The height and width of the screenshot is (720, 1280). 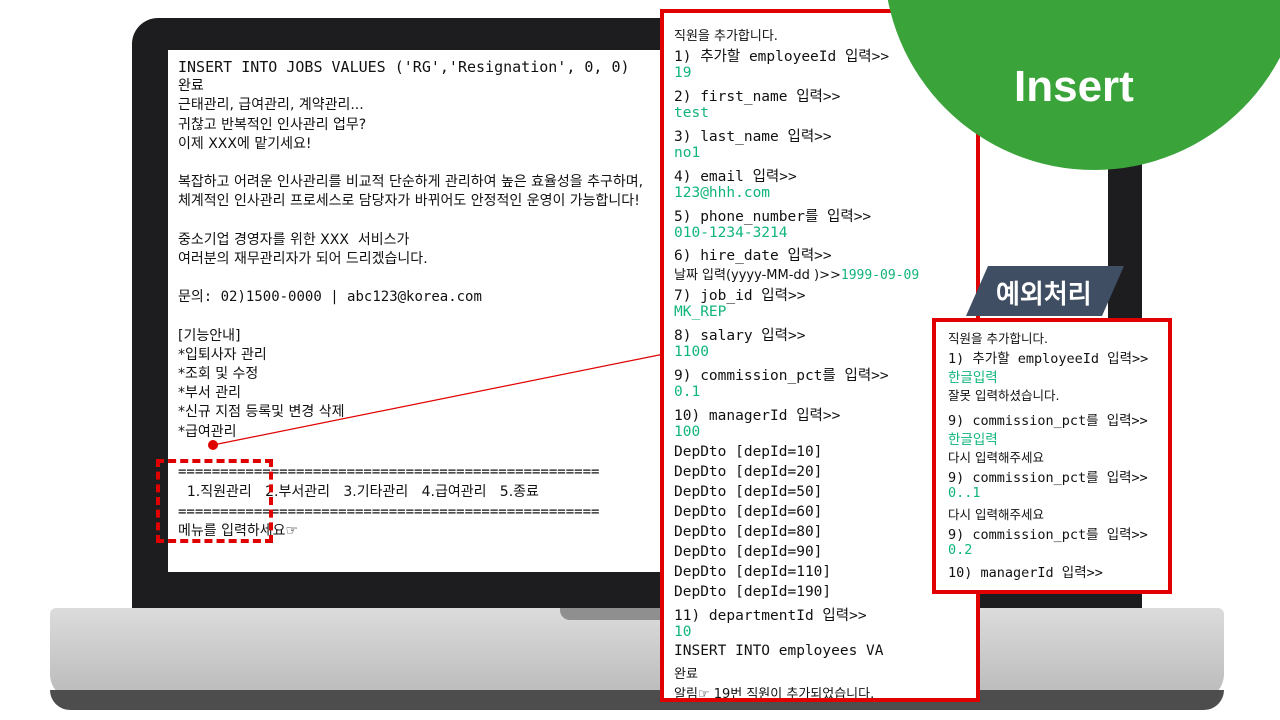 I want to click on console-line: 7) job_id 입력>>, so click(x=739, y=294).